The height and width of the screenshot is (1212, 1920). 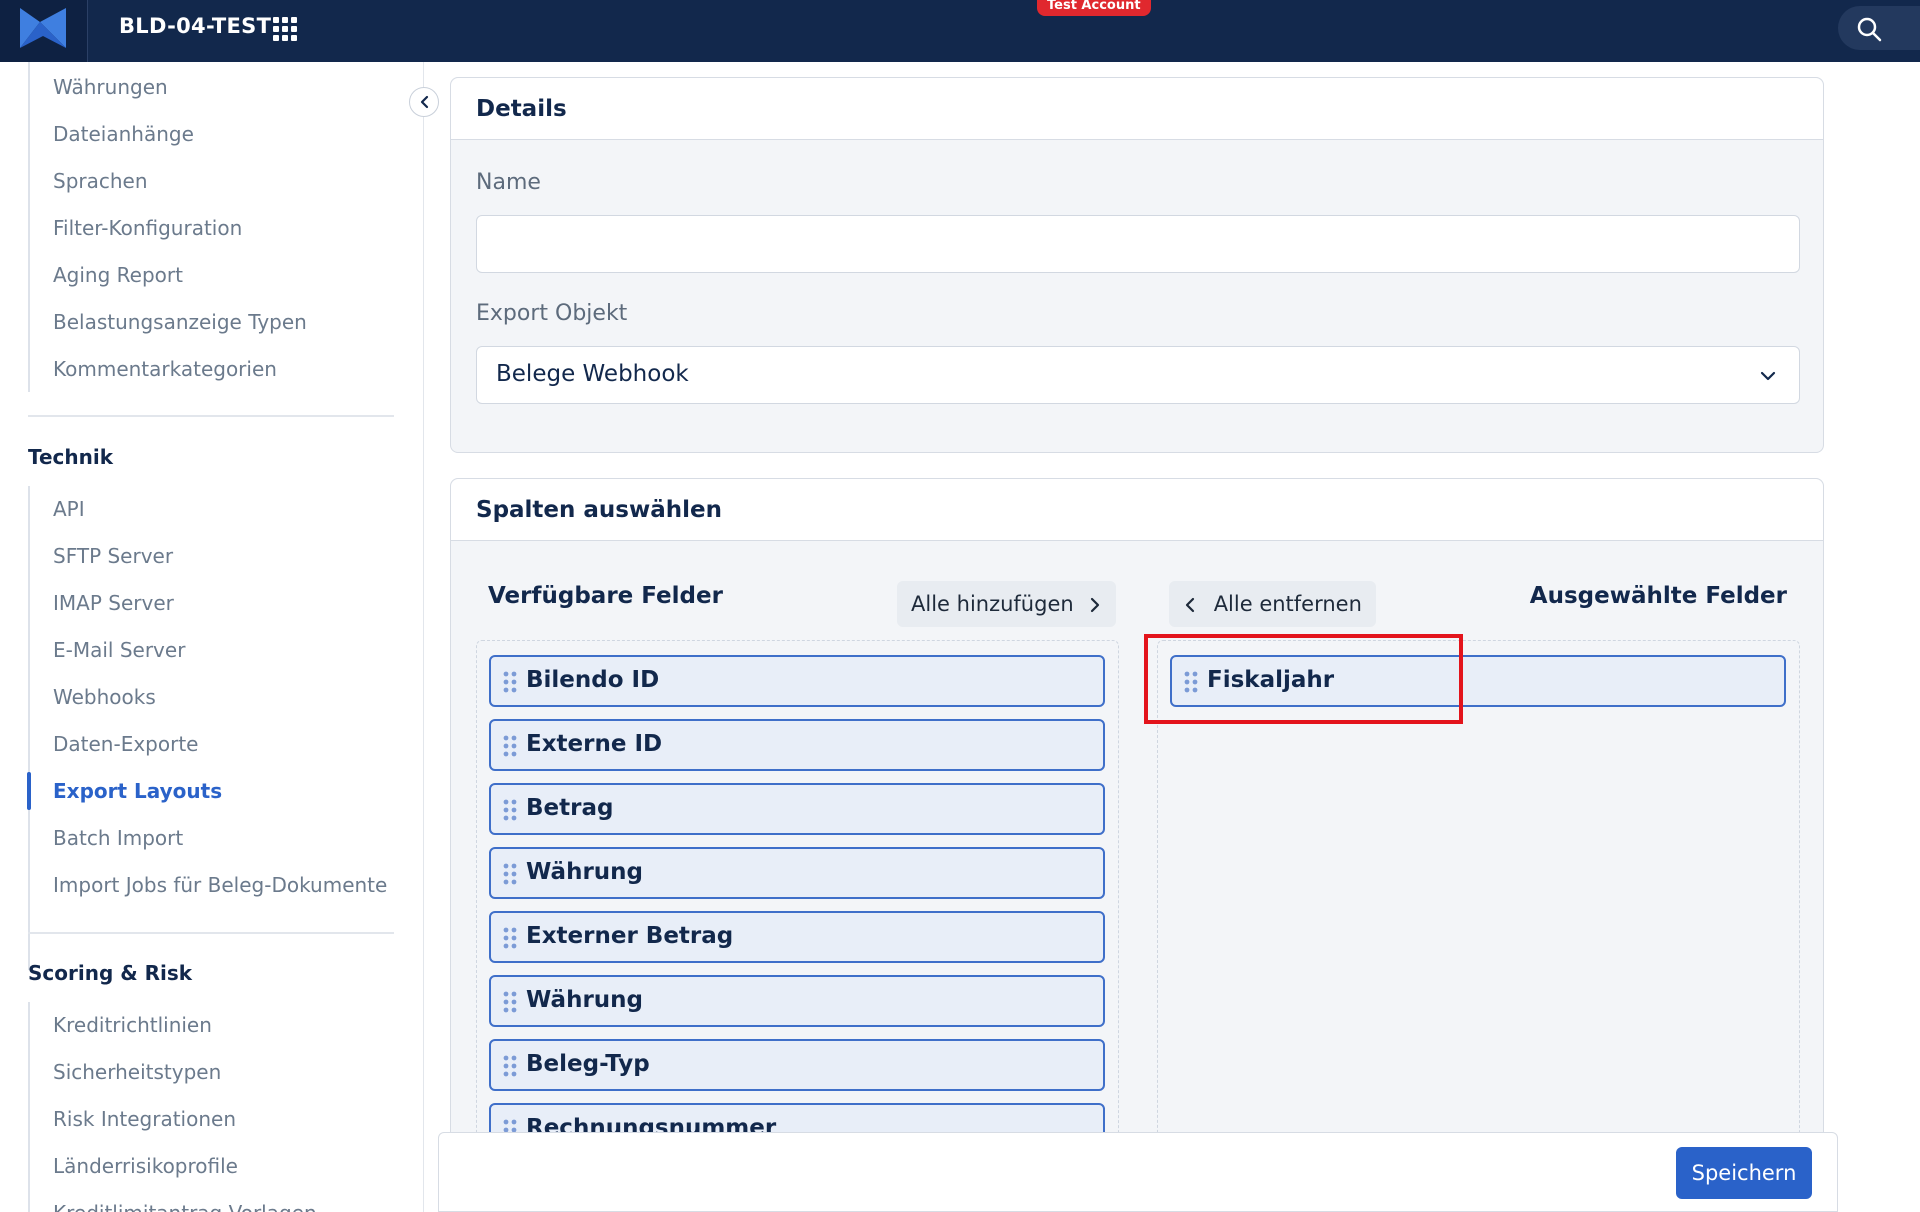 I want to click on export-object-value: Belege Webhook, so click(x=592, y=374).